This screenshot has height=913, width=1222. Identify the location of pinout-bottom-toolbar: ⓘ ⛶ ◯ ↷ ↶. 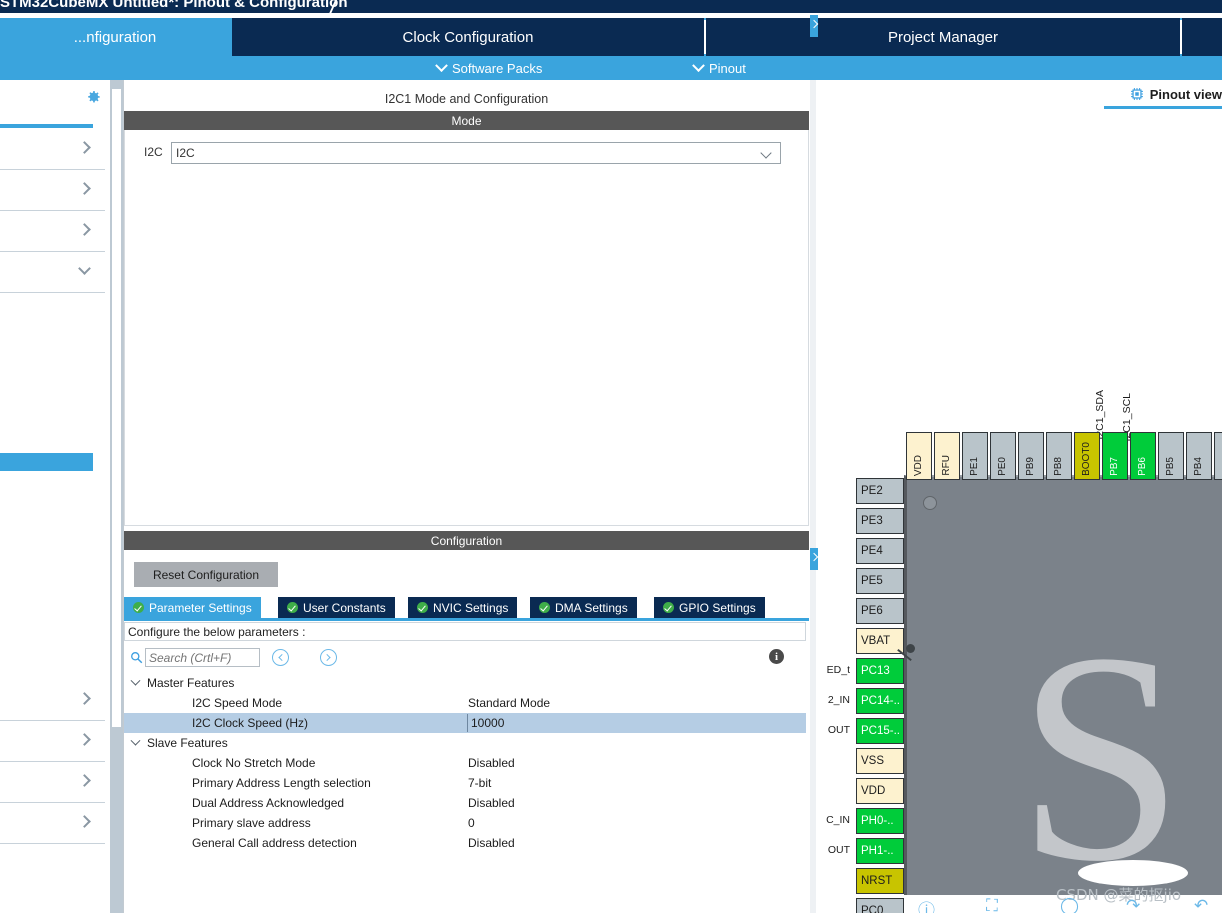
(1061, 904).